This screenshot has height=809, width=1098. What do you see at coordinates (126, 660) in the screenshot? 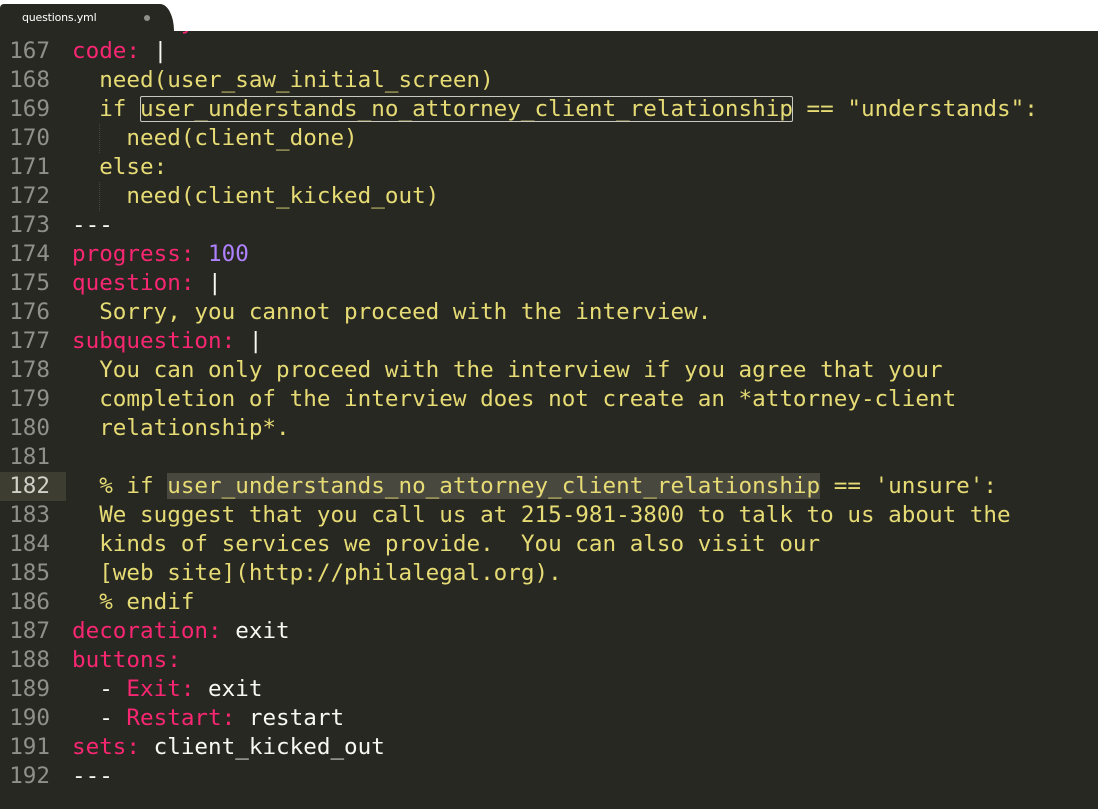
I see `line-content: buttons:` at bounding box center [126, 660].